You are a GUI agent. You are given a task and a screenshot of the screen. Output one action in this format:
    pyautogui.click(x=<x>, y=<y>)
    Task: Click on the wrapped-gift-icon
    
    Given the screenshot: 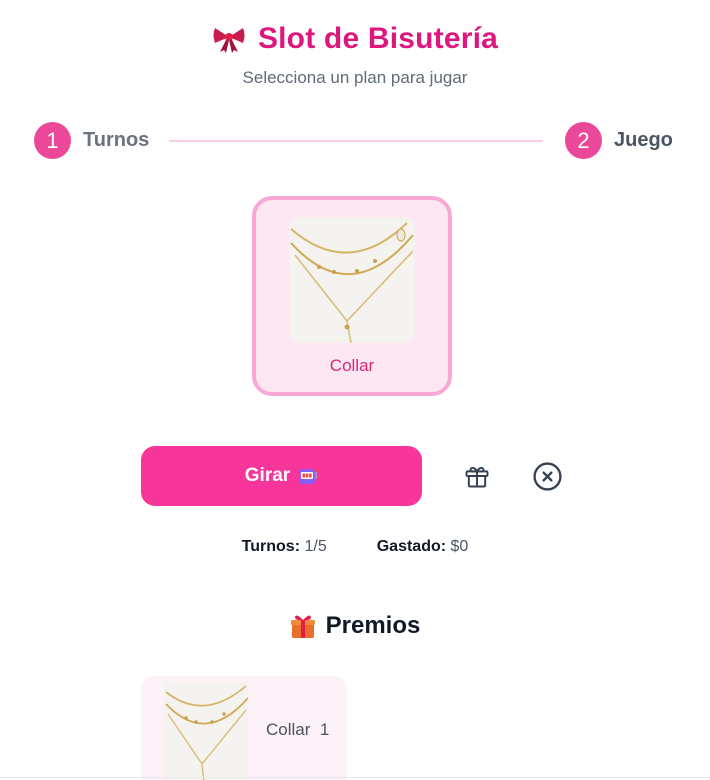 What is the action you would take?
    pyautogui.click(x=302, y=626)
    